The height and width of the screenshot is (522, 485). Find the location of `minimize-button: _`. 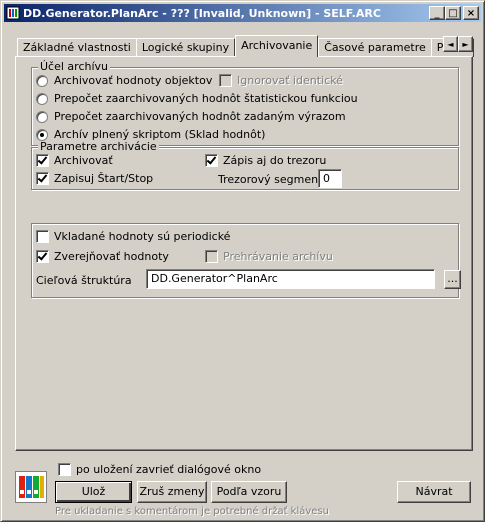

minimize-button: _ is located at coordinates (437, 13).